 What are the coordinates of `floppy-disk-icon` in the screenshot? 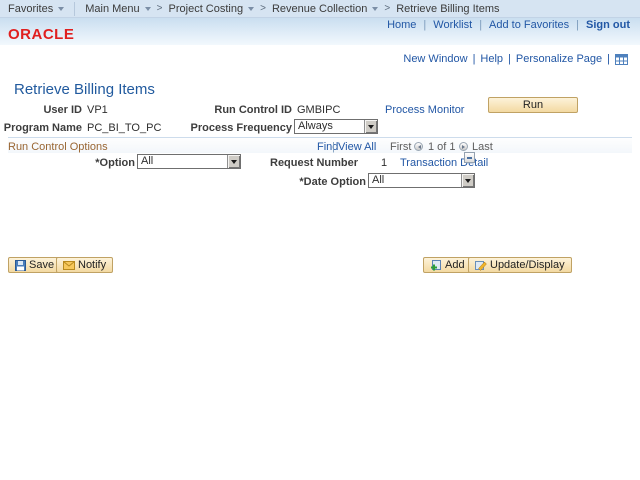 It's located at (20, 265).